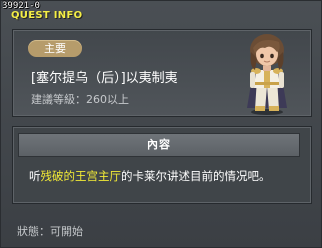  Describe the element at coordinates (50, 231) in the screenshot. I see `quest-status: 狀態：可開始` at that location.